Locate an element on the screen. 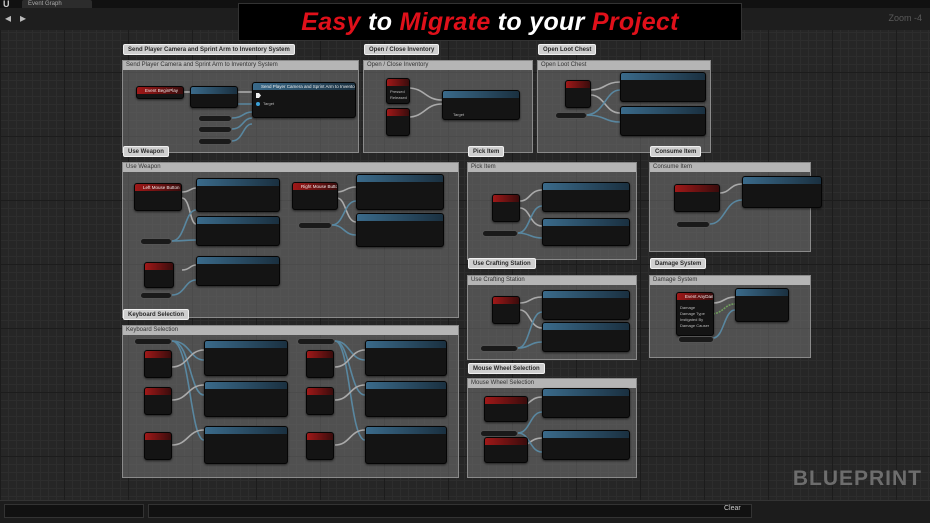 This screenshot has height=523, width=930. node-key-c is located at coordinates (506, 310).